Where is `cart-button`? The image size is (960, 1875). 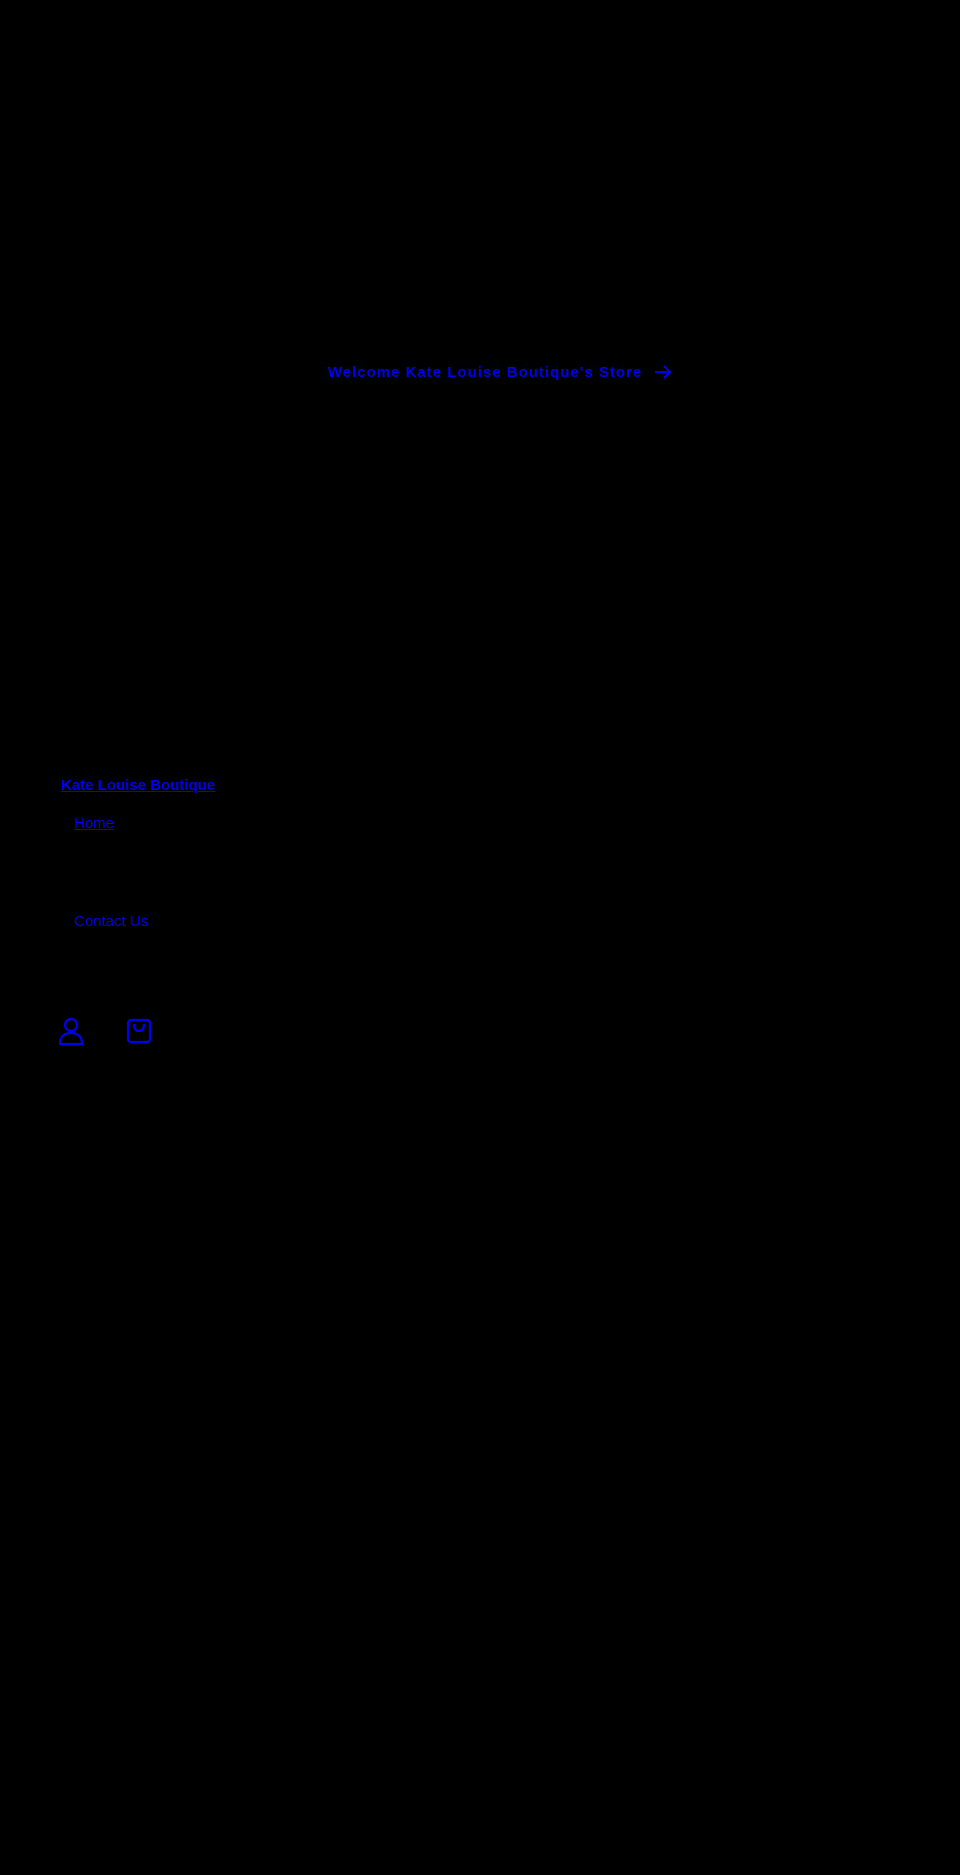
cart-button is located at coordinates (139, 1031).